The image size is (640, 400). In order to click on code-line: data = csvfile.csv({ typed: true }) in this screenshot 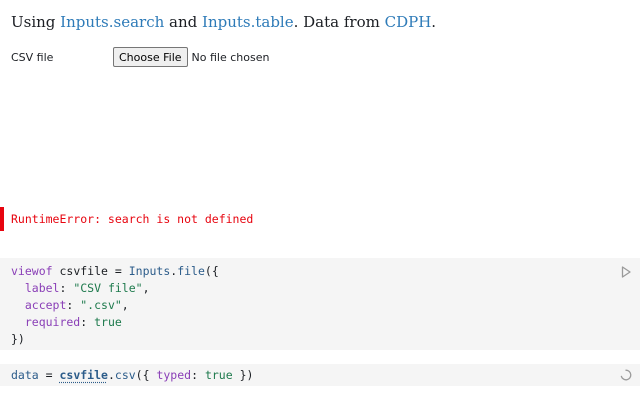, I will do `click(325, 375)`.